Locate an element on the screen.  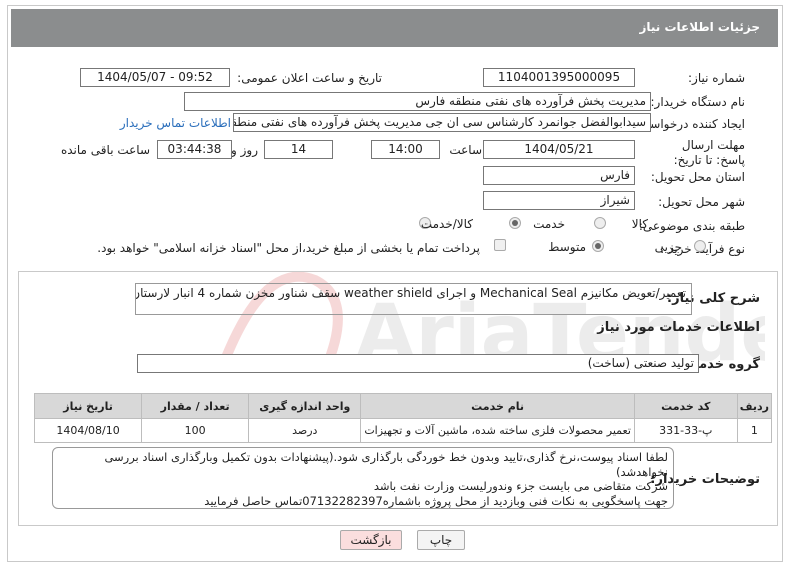
category-radio-service is located at coordinates (515, 223).